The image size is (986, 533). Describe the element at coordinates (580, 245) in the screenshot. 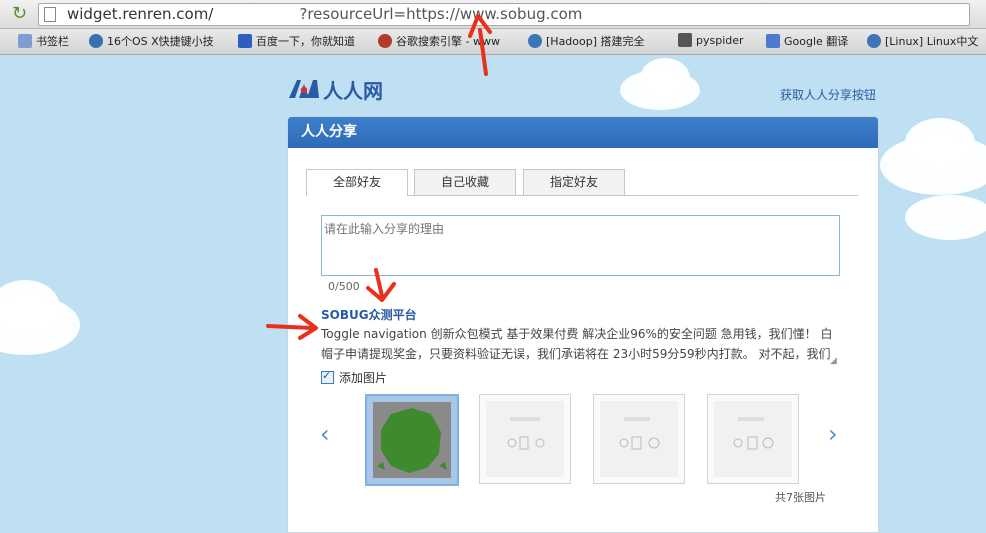

I see `share-reason-input` at that location.